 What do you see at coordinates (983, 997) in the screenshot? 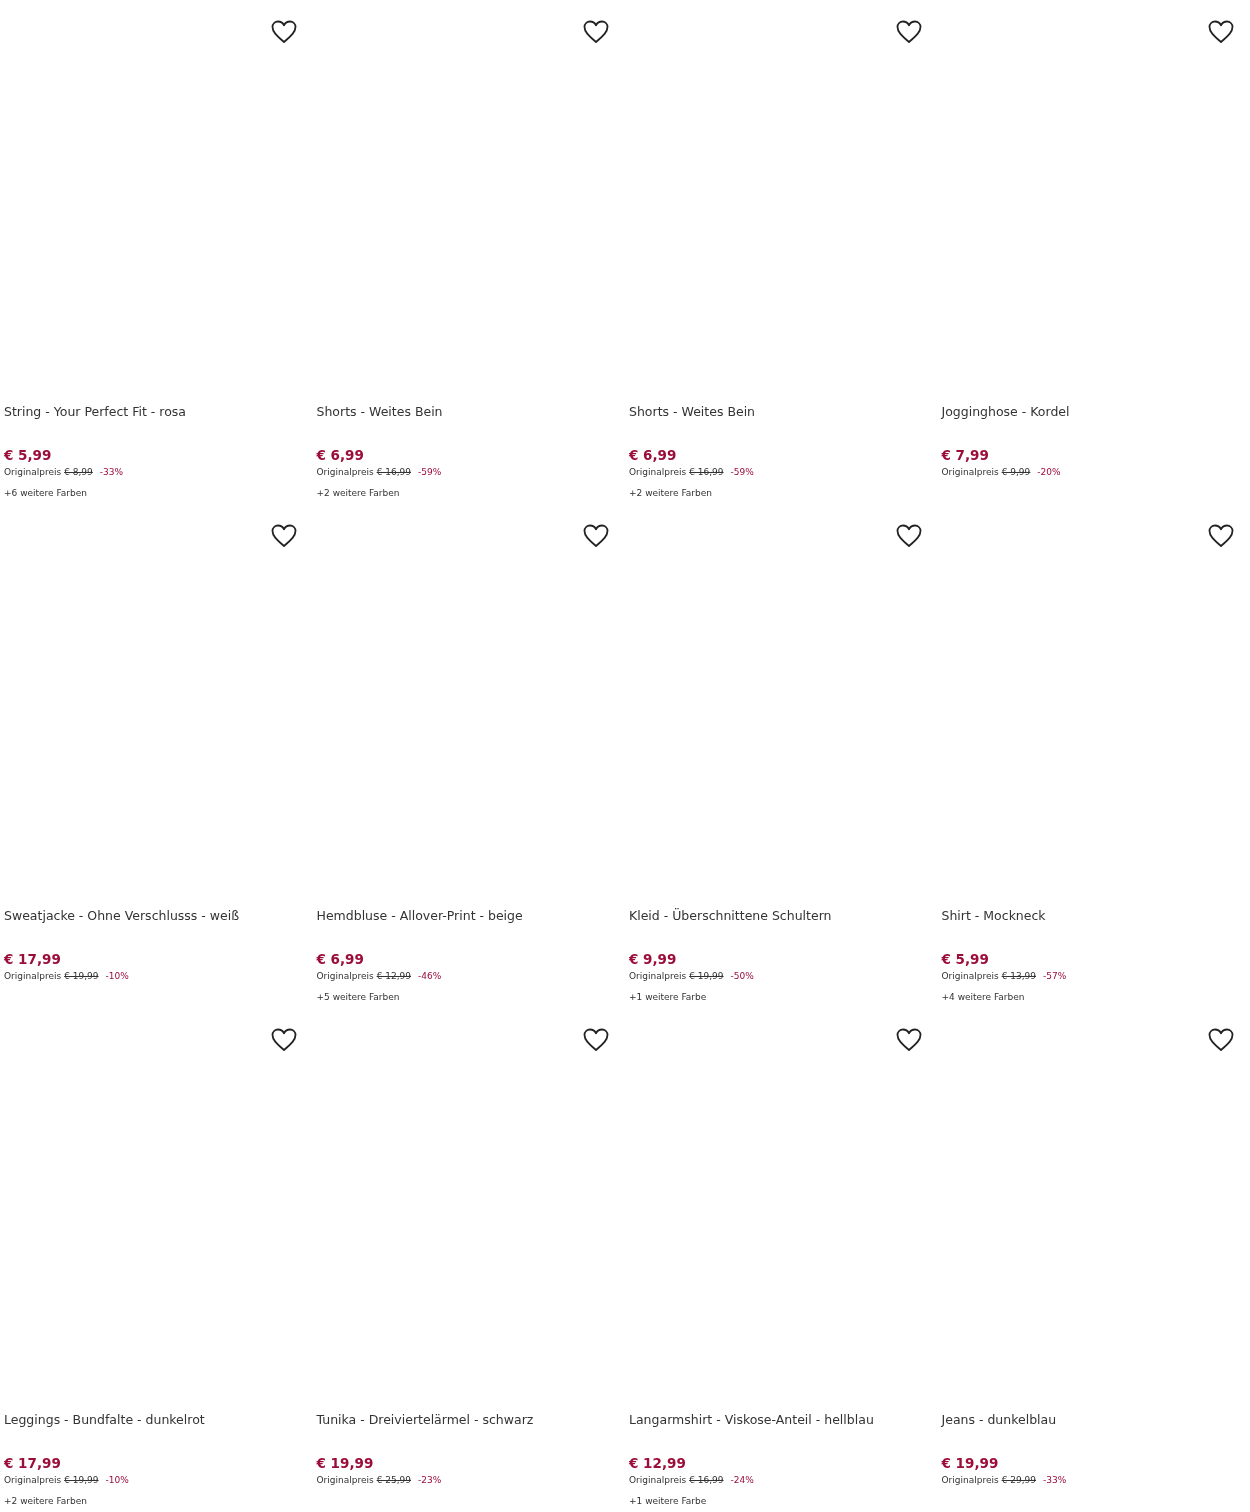
I see `more-colors: +4 weitere Farben` at bounding box center [983, 997].